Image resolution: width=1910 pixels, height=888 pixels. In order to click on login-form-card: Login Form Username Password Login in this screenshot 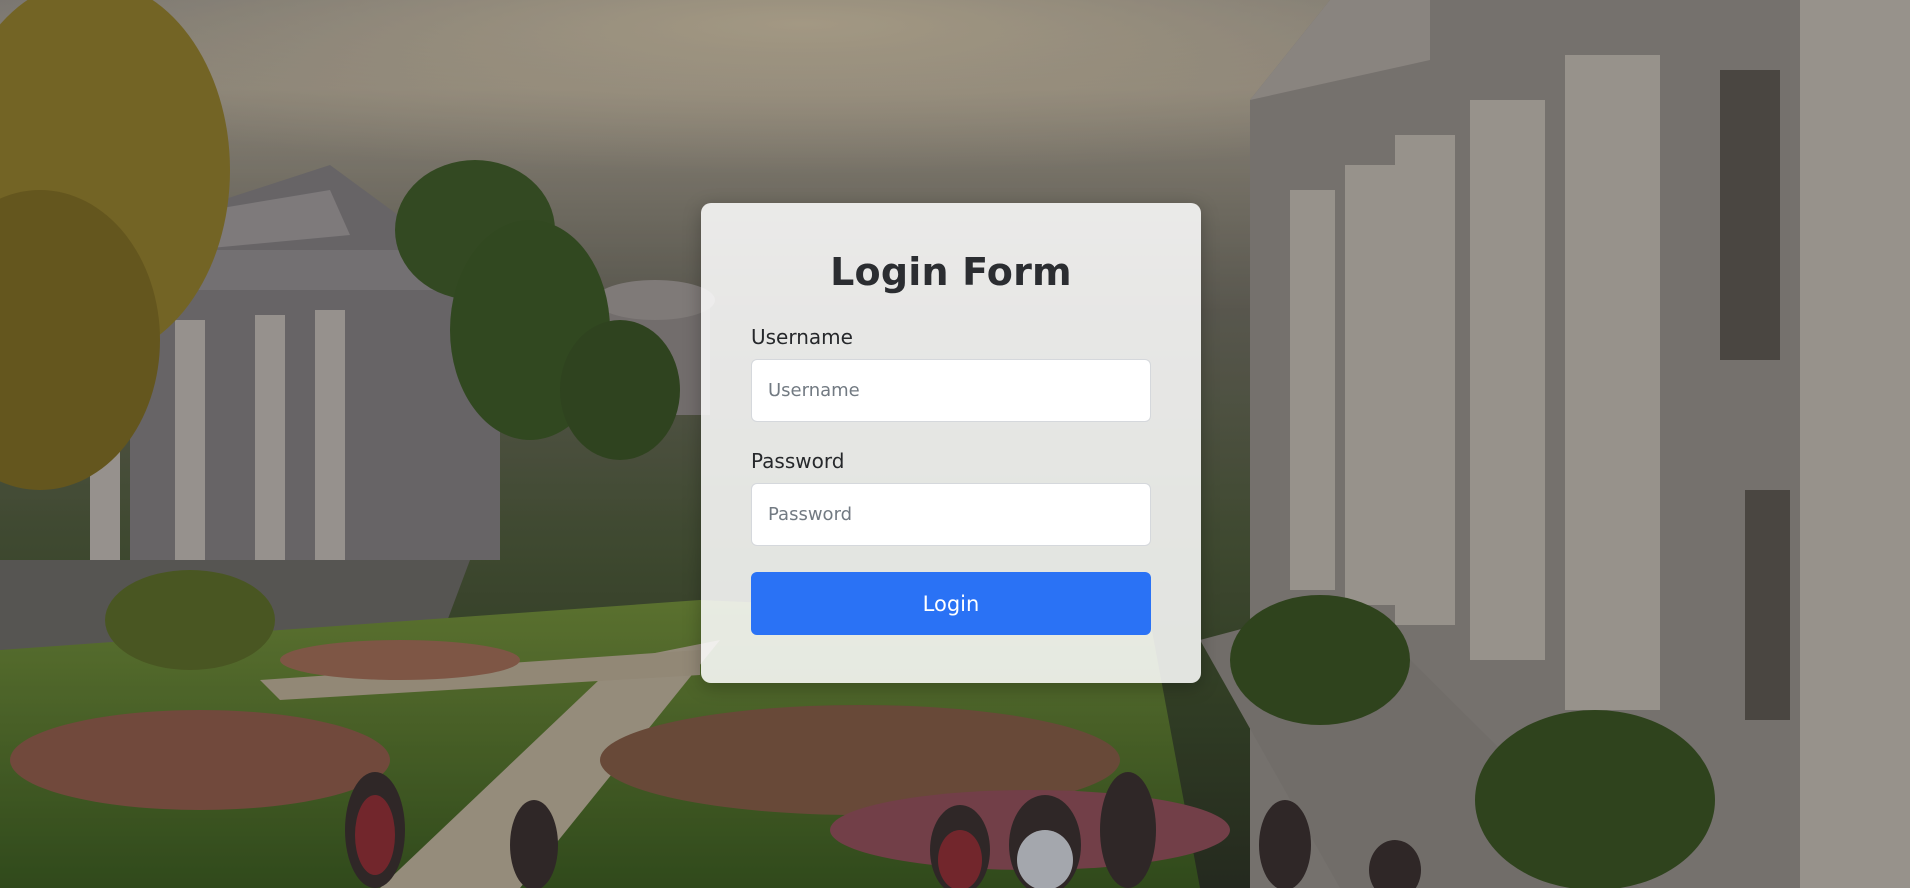, I will do `click(951, 443)`.